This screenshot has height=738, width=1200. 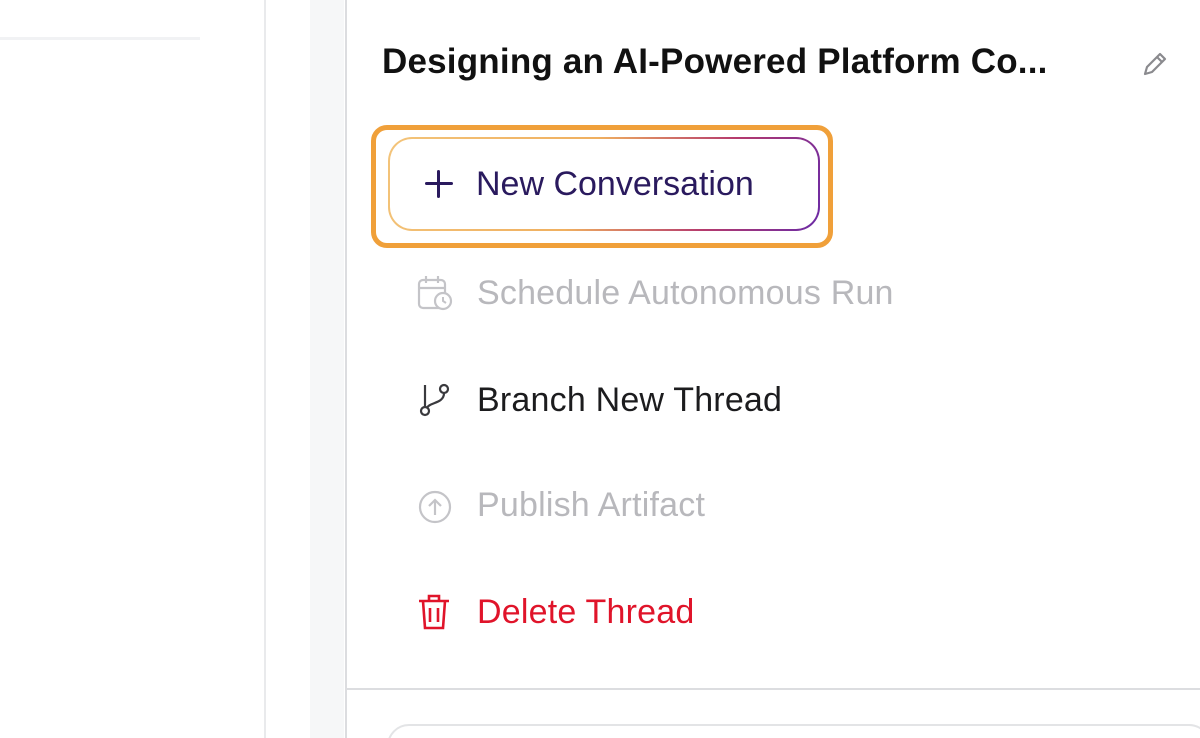 I want to click on new-conversation-button: New Conversation, so click(x=604, y=184).